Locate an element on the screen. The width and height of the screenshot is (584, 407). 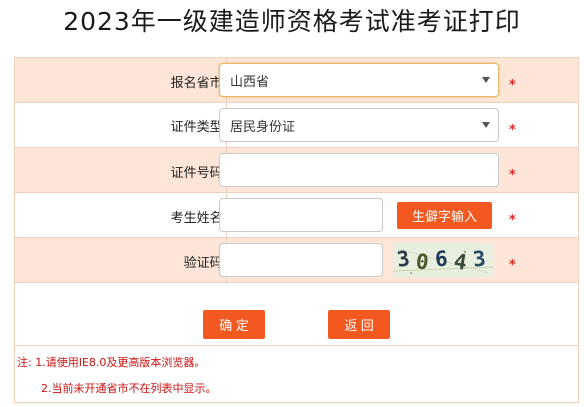
confirm-button: 确 定 is located at coordinates (234, 324).